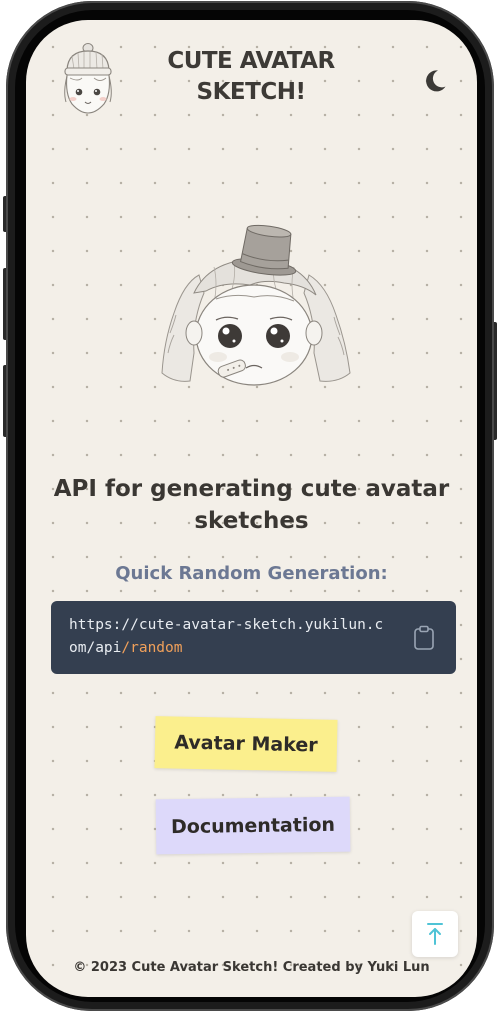 The width and height of the screenshot is (500, 1013). Describe the element at coordinates (152, 648) in the screenshot. I see `api-url-suffix: /random` at that location.